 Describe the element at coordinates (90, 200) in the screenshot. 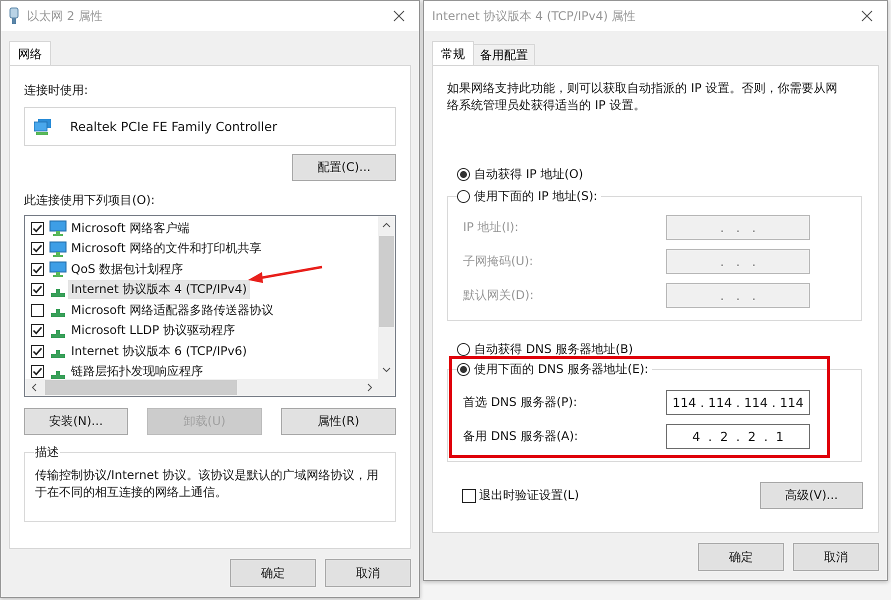

I see `items-label: 此连接使用下列项目(O):` at that location.